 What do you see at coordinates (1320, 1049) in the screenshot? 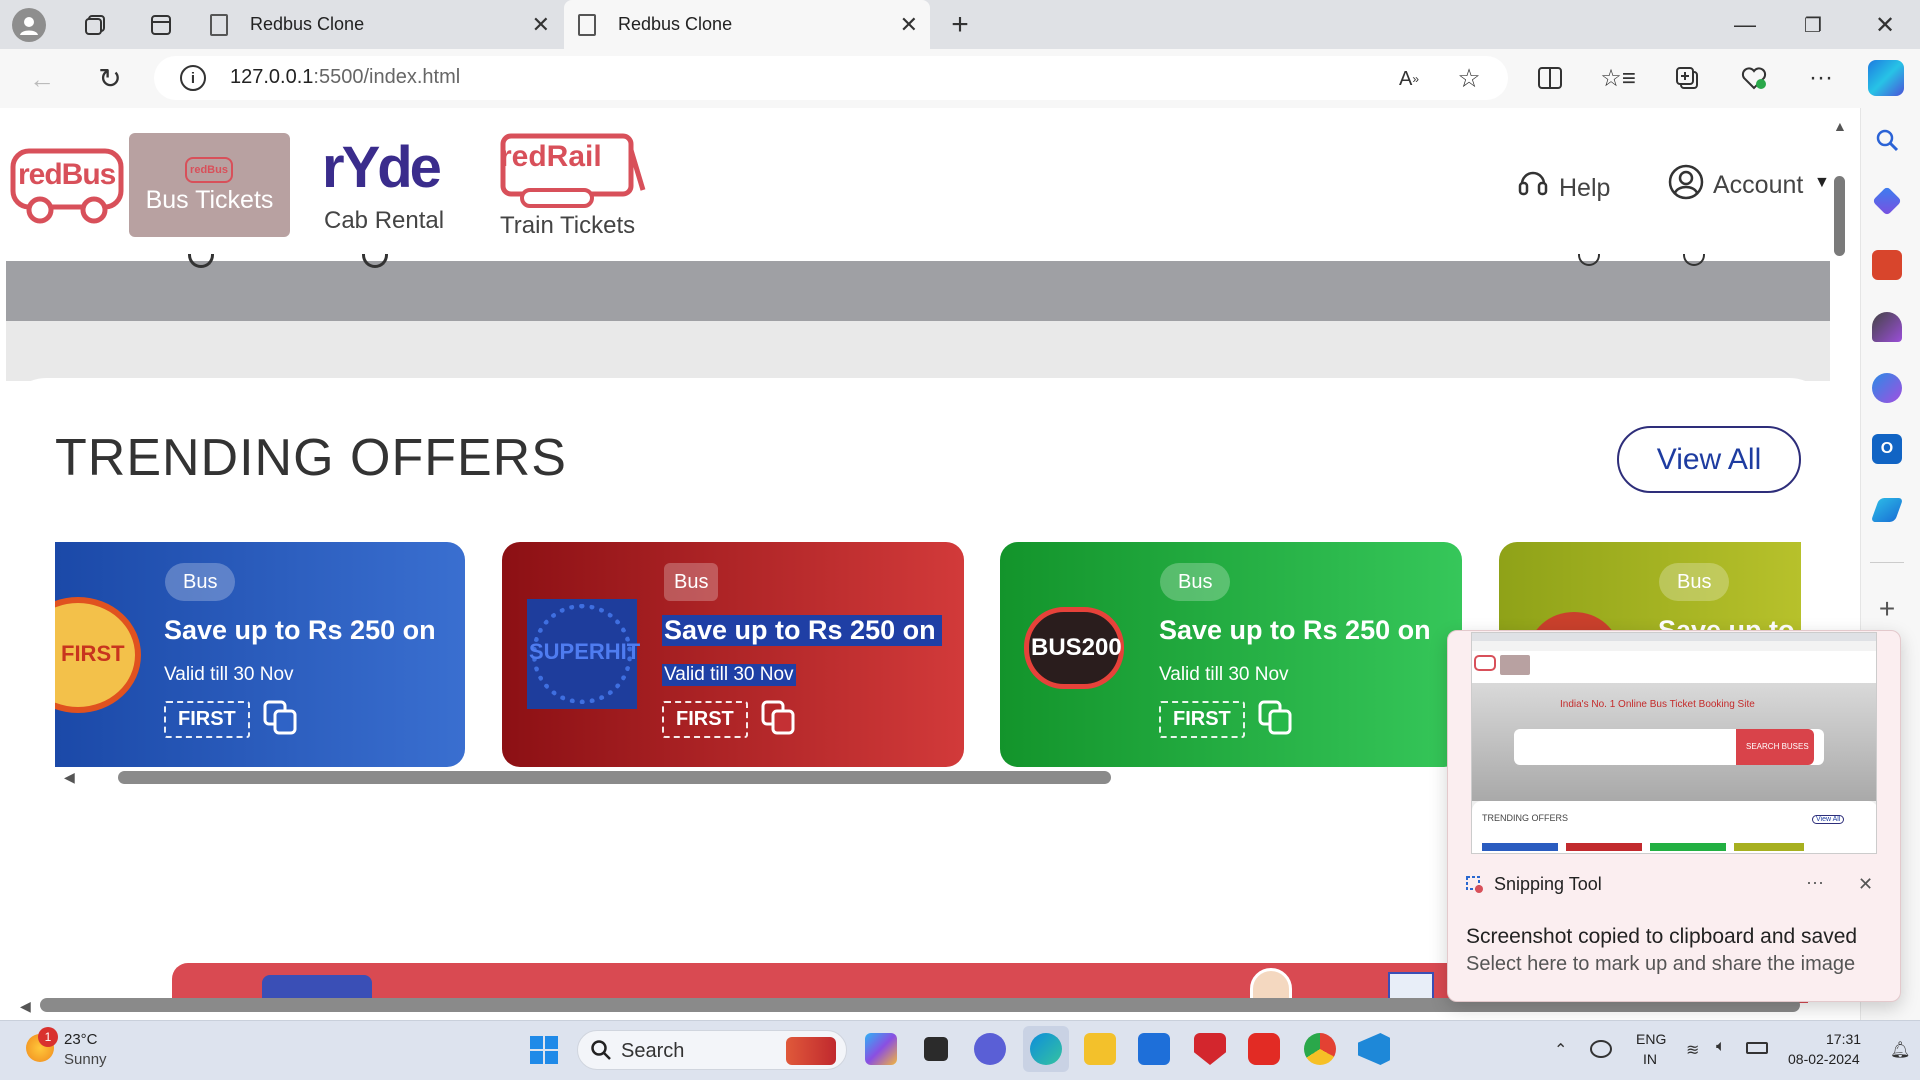
I see `chrome-icon` at bounding box center [1320, 1049].